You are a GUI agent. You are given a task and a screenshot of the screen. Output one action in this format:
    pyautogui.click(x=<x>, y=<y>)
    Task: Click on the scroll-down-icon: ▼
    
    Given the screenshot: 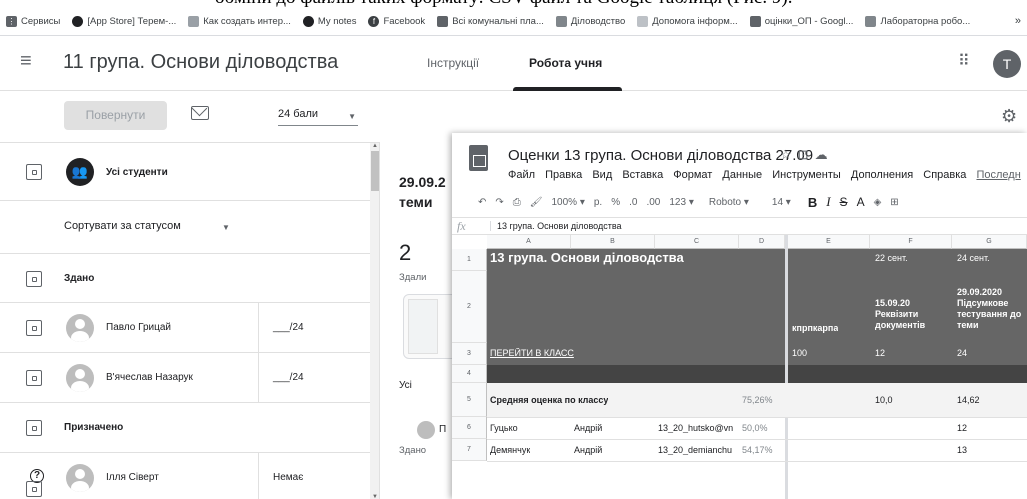 What is the action you would take?
    pyautogui.click(x=375, y=496)
    